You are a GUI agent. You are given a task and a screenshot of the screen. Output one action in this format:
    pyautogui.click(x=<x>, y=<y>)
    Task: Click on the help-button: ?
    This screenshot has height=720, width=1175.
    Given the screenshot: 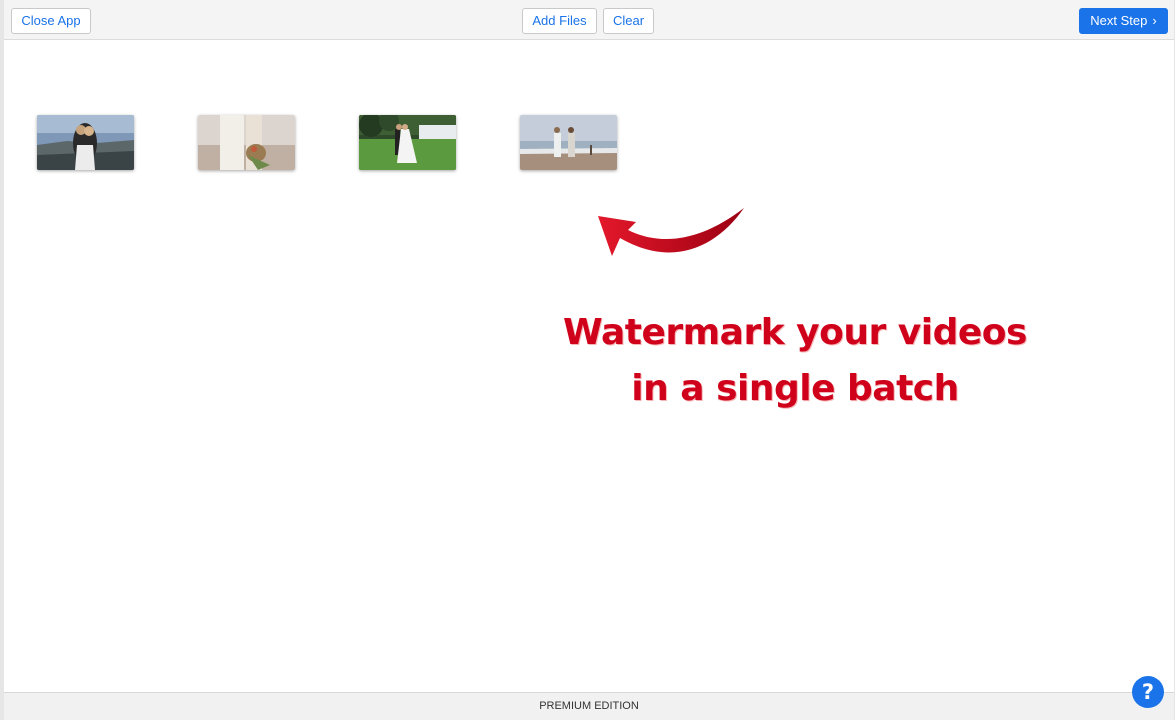 What is the action you would take?
    pyautogui.click(x=1148, y=692)
    